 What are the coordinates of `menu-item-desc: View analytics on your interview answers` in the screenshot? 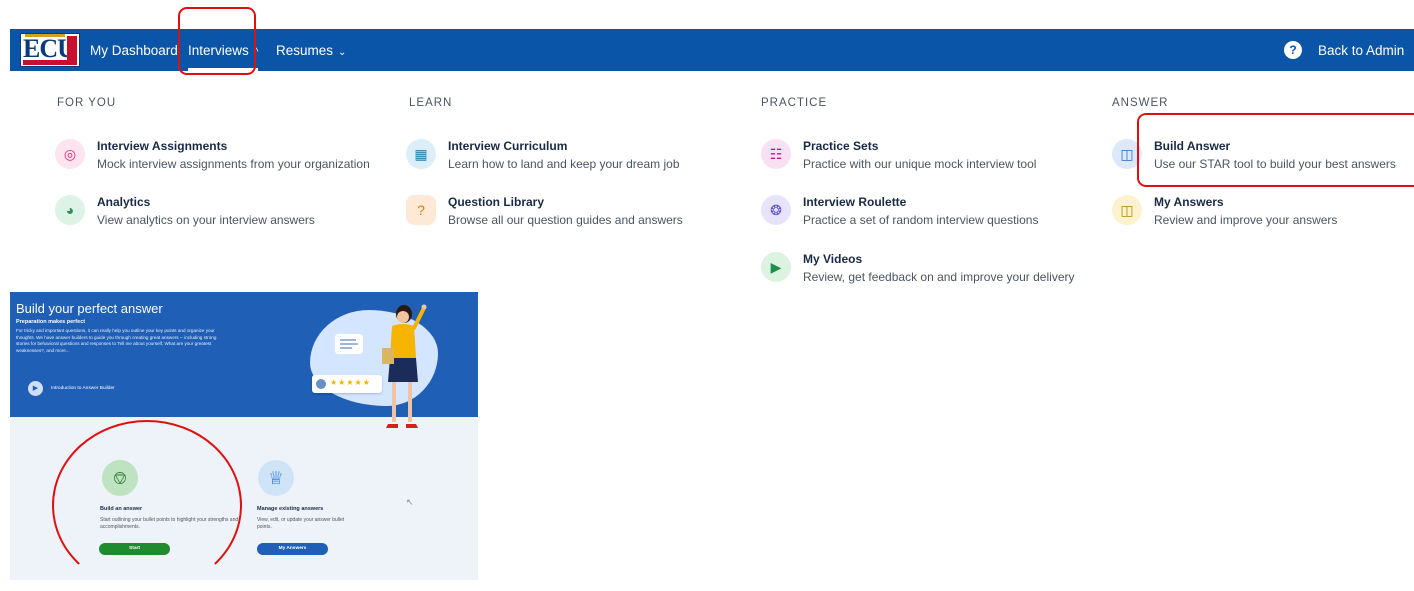 It's located at (206, 220).